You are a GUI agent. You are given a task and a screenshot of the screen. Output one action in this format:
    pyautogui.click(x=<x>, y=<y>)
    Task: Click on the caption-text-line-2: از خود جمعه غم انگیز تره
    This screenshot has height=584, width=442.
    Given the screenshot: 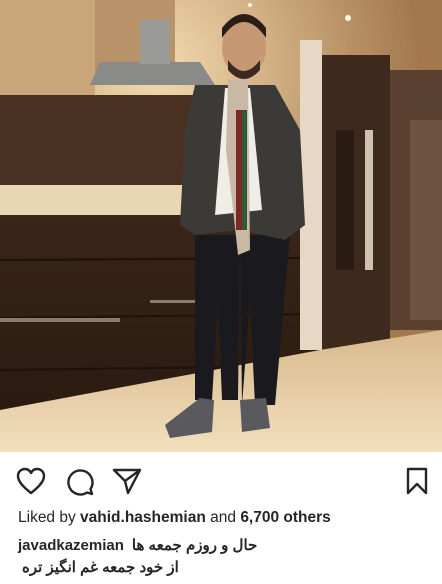 What is the action you would take?
    pyautogui.click(x=100, y=567)
    